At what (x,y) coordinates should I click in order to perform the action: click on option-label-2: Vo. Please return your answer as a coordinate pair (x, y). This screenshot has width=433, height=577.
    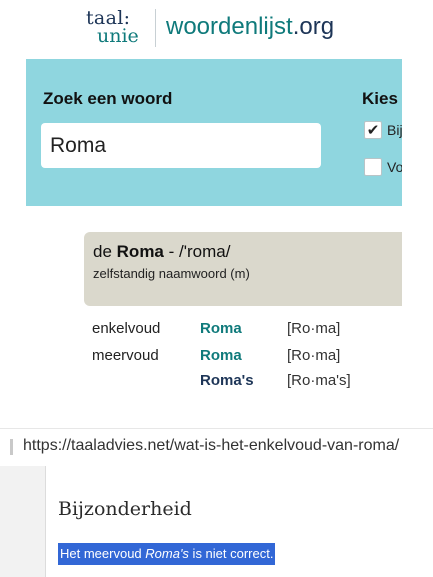
    Looking at the image, I should click on (394, 167).